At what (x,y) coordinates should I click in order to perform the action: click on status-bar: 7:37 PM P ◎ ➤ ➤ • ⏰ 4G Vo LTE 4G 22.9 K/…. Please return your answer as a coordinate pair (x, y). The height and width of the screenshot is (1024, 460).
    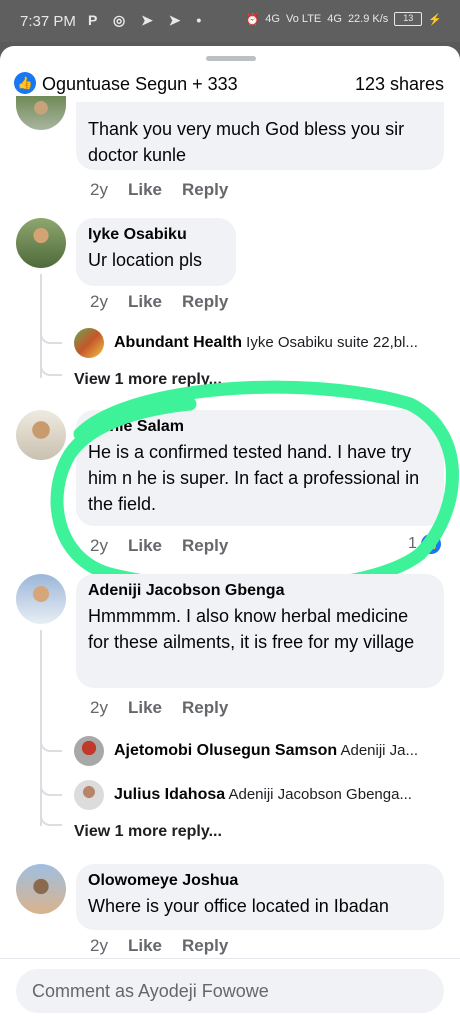
    Looking at the image, I should click on (230, 21).